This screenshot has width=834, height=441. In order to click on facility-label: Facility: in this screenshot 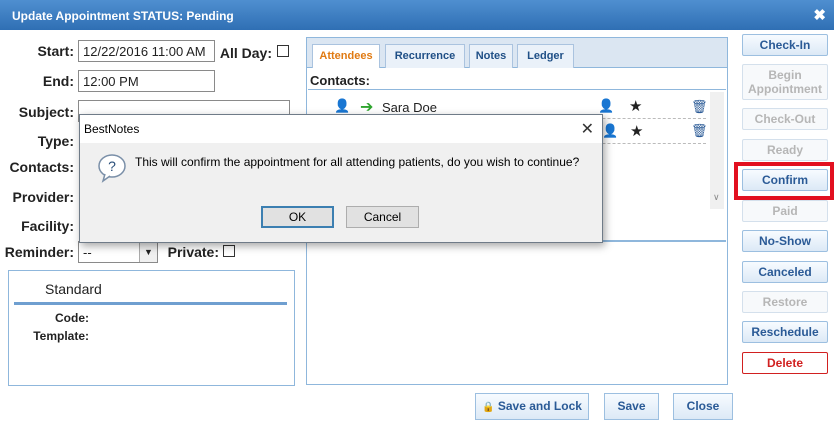, I will do `click(47, 226)`.